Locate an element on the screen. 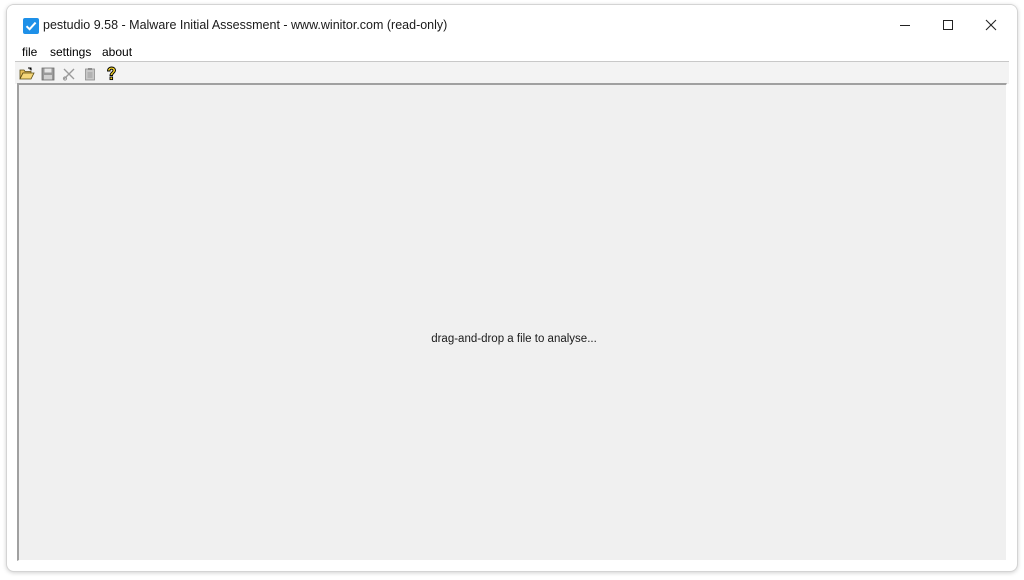  close-button is located at coordinates (991, 25).